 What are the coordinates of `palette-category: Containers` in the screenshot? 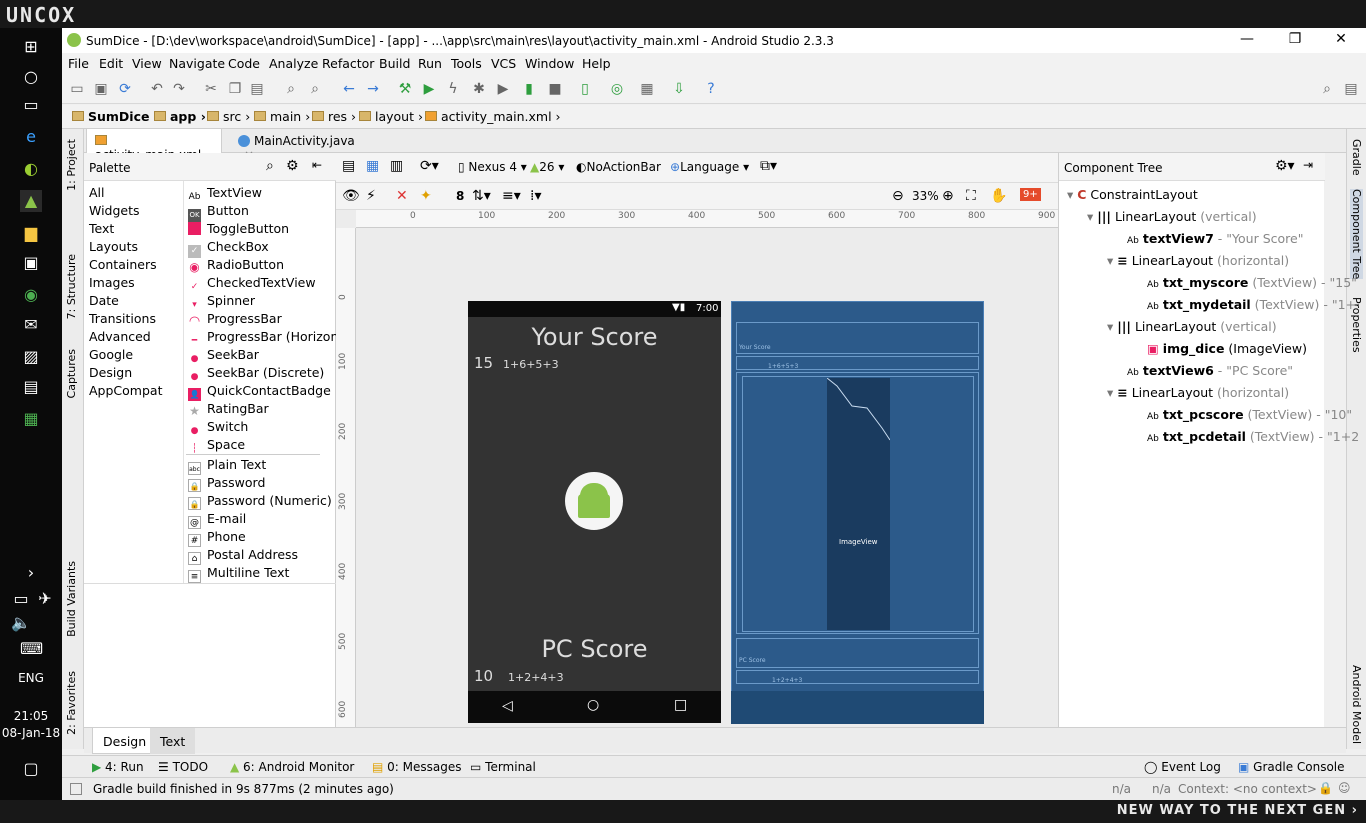 It's located at (123, 264).